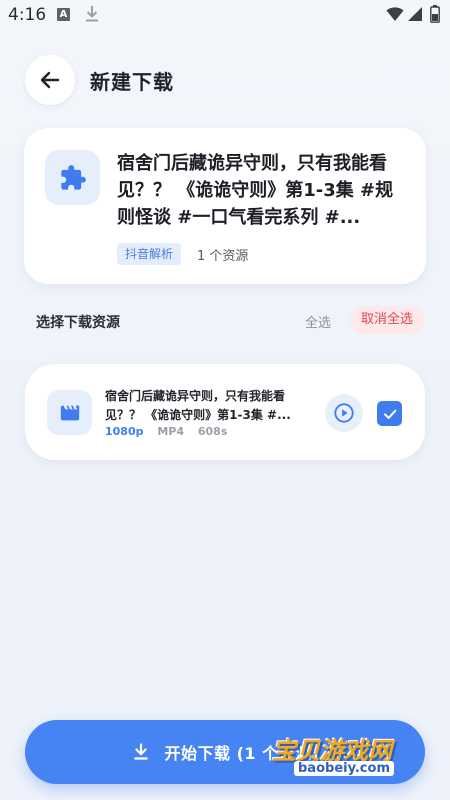 The height and width of the screenshot is (800, 450). I want to click on resource-meta: 1080p MP4 608s, so click(166, 431).